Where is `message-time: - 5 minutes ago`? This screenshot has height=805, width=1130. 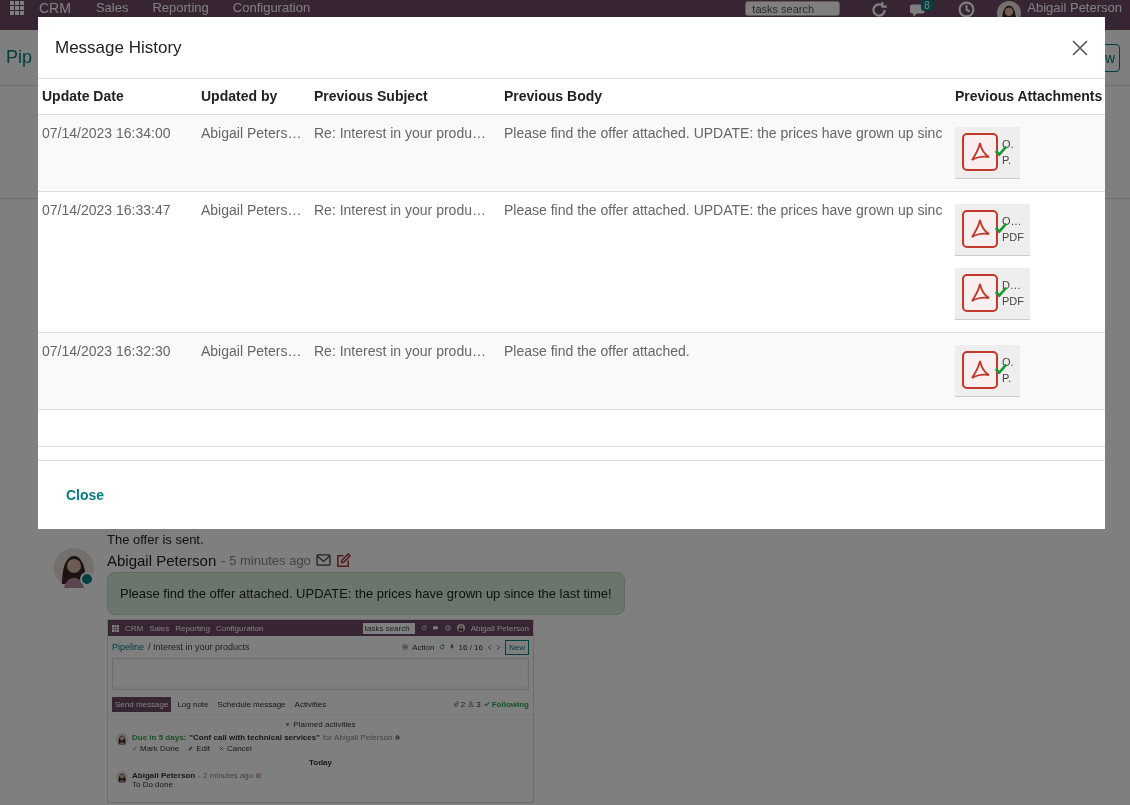
message-time: - 5 minutes ago is located at coordinates (266, 560).